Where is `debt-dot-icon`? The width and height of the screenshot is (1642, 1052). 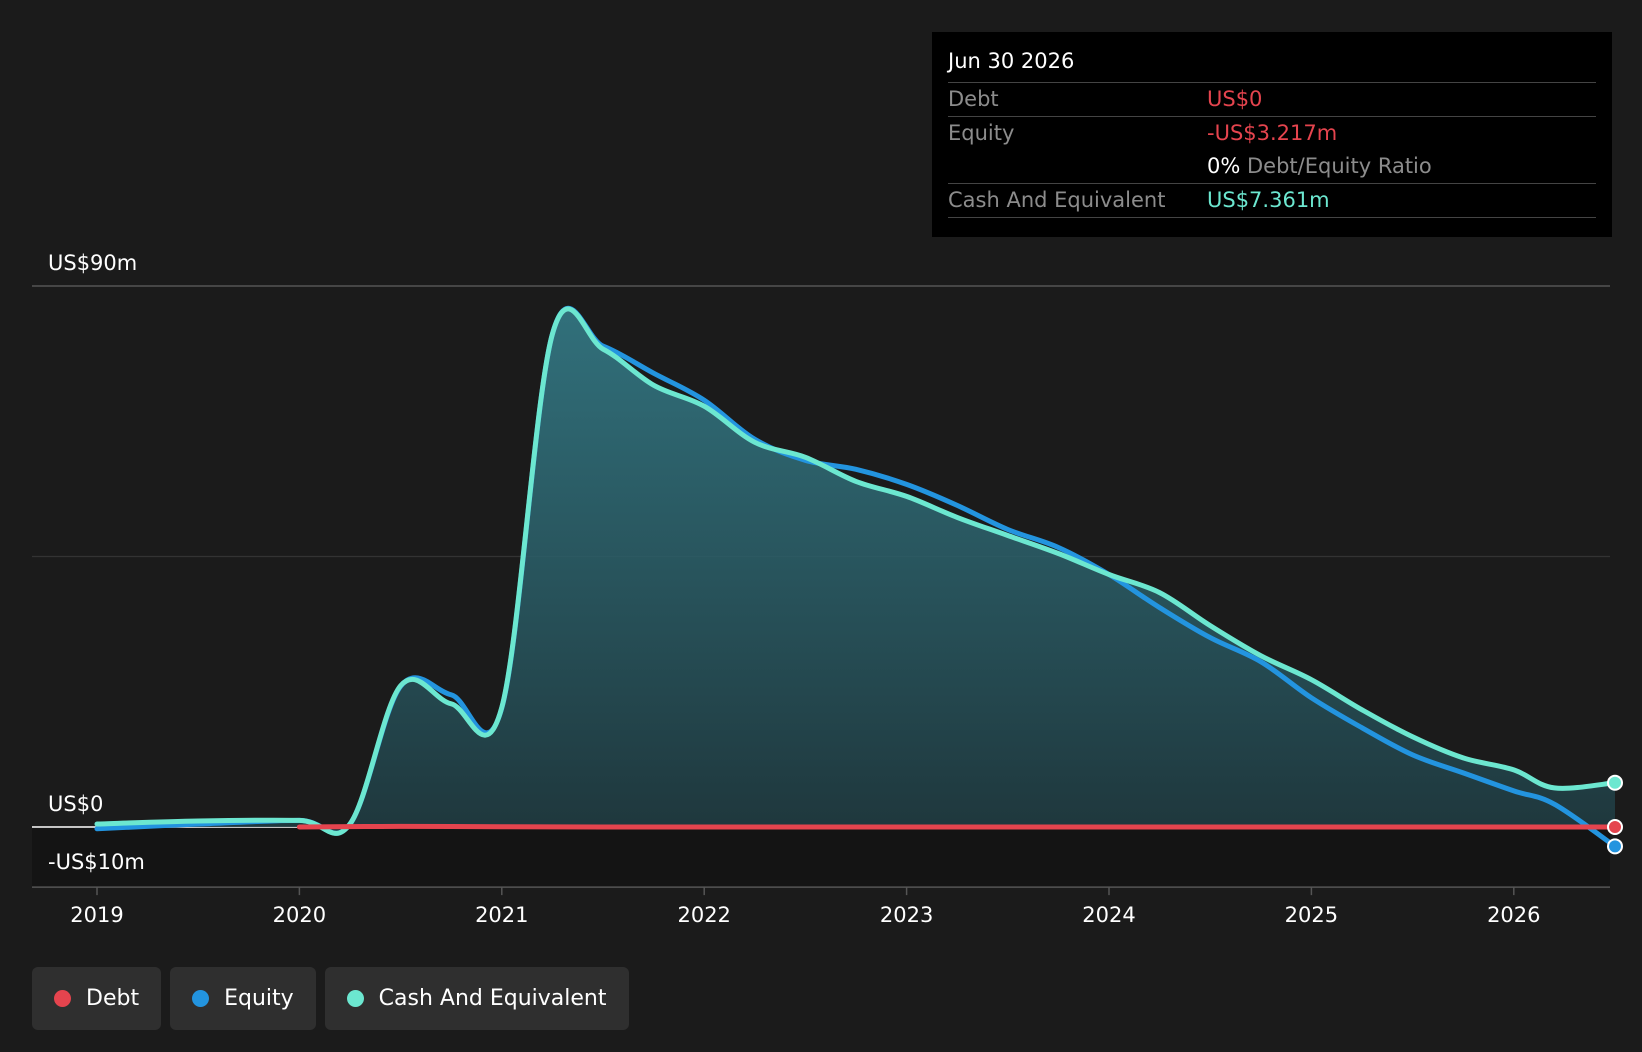
debt-dot-icon is located at coordinates (62, 998).